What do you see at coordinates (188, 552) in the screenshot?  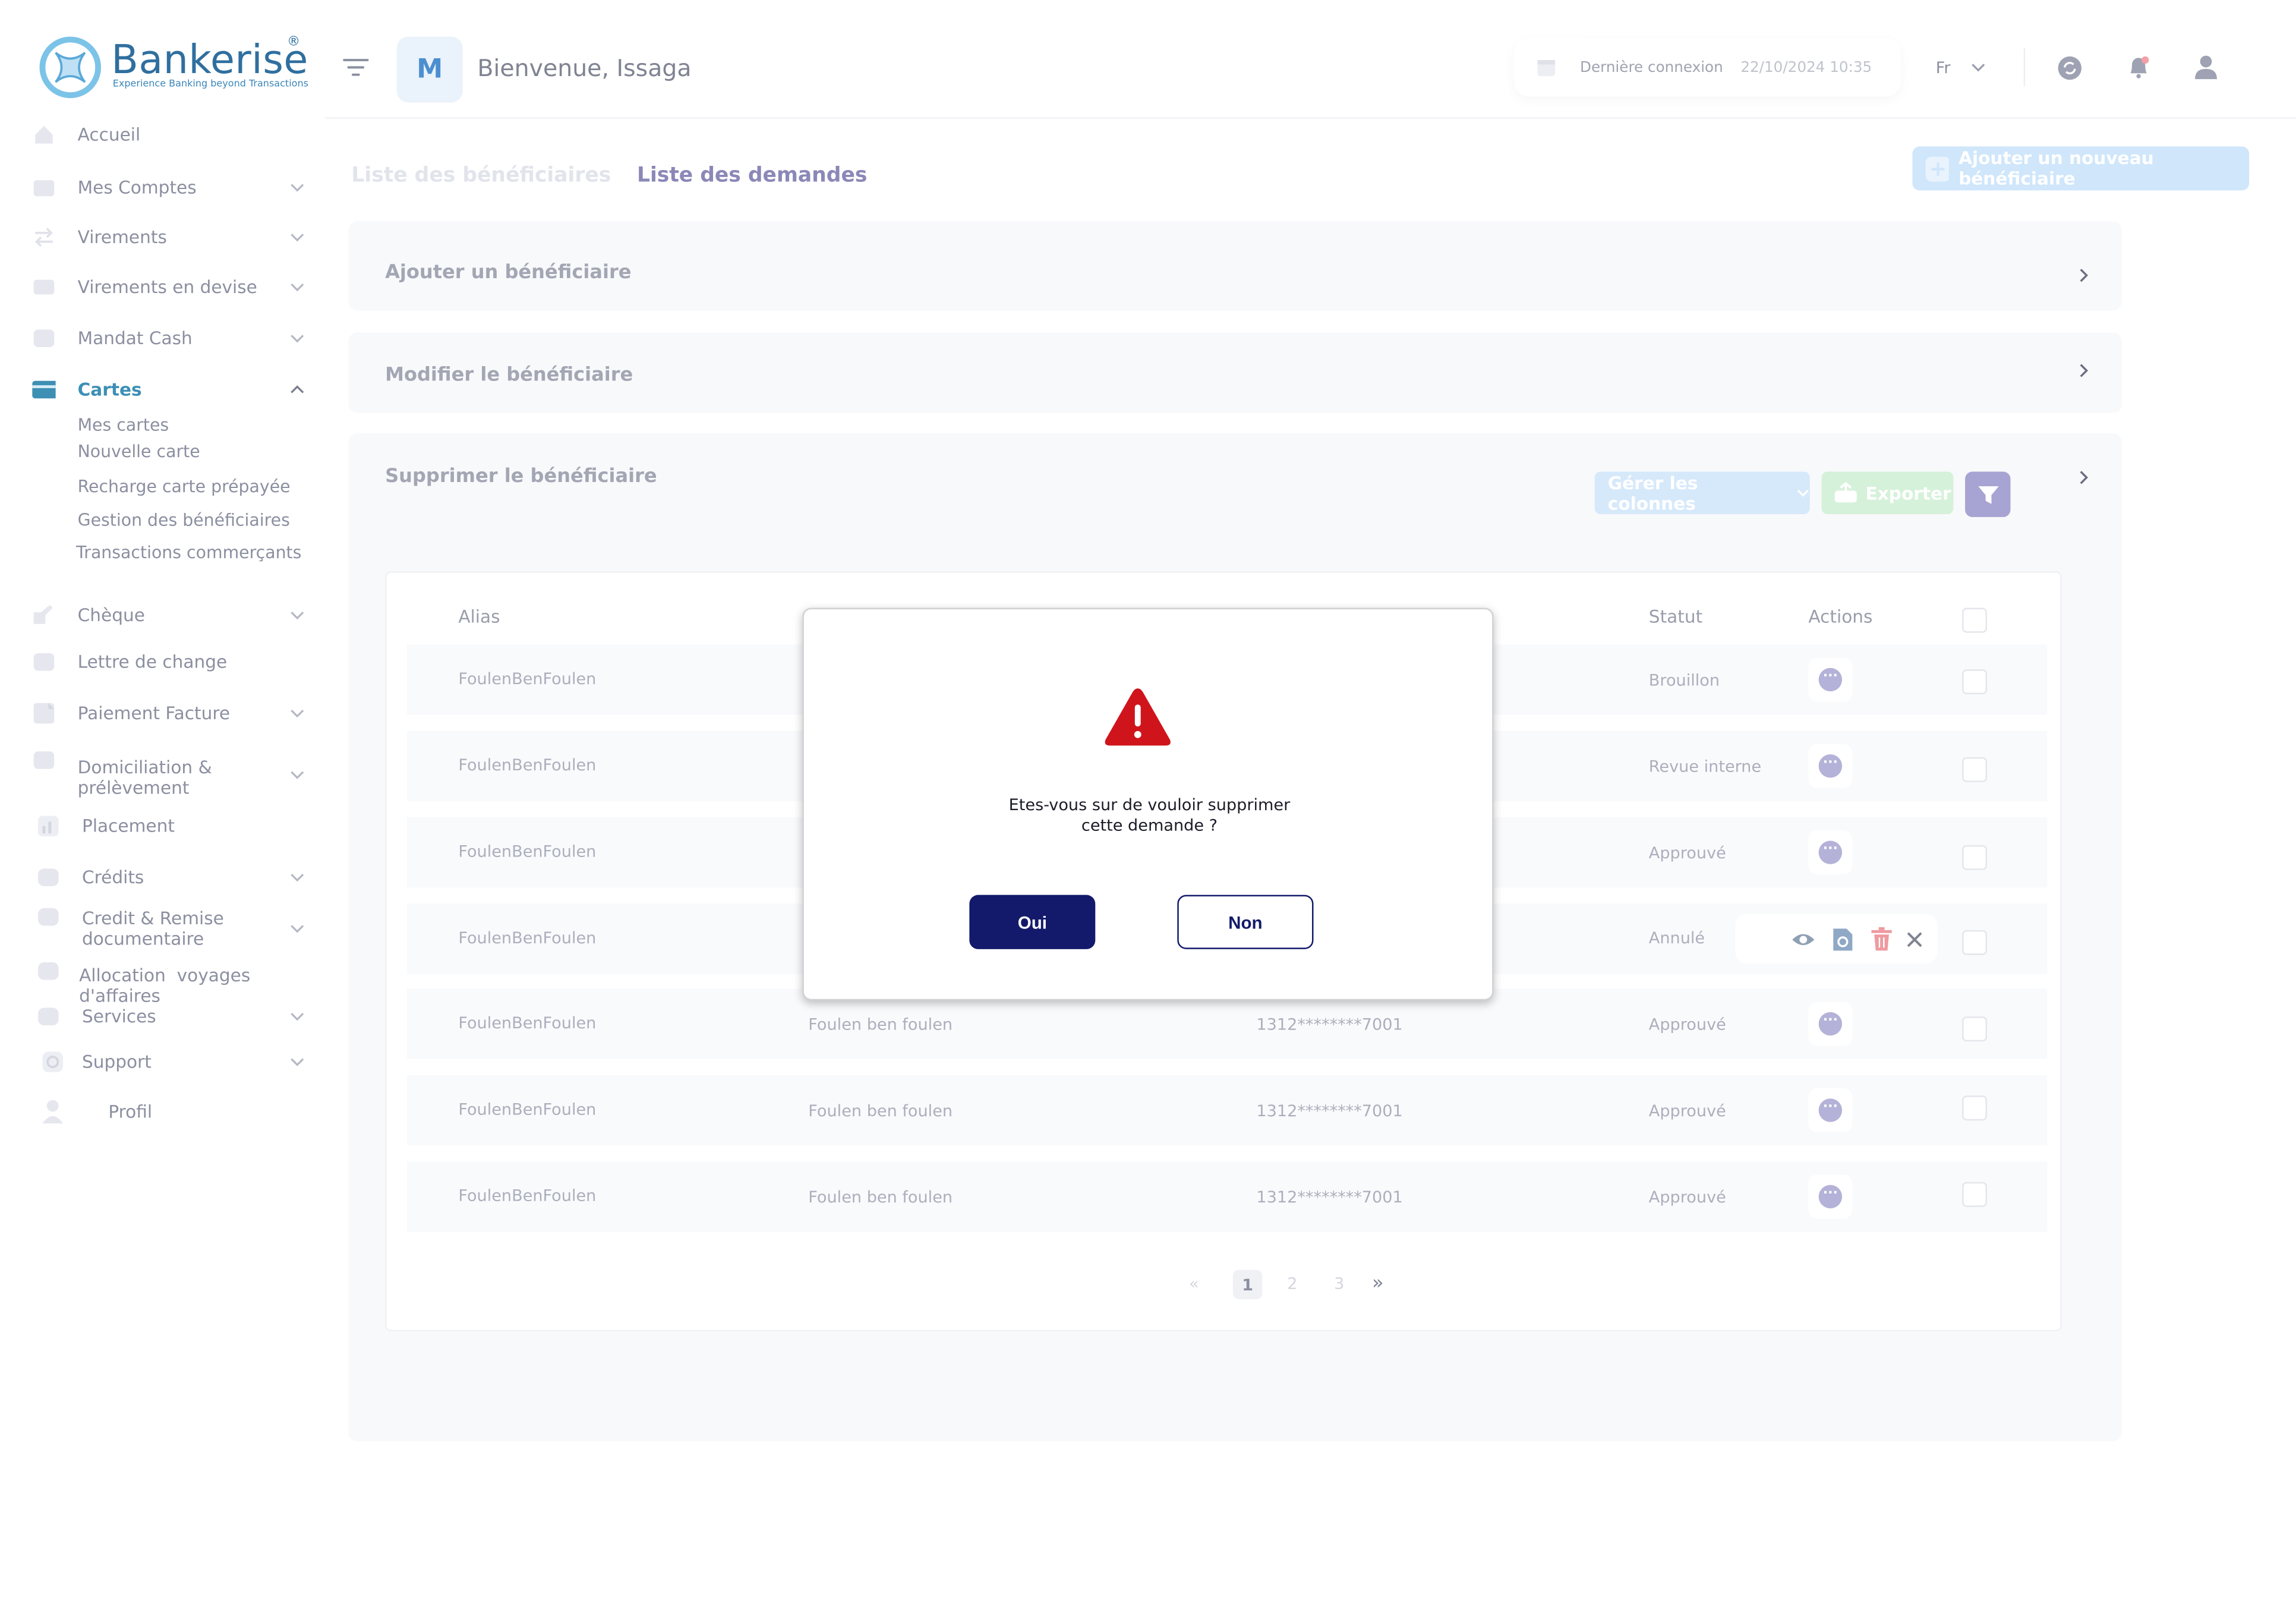 I see `sidebar-subitem-transactions: Transactions commerçants` at bounding box center [188, 552].